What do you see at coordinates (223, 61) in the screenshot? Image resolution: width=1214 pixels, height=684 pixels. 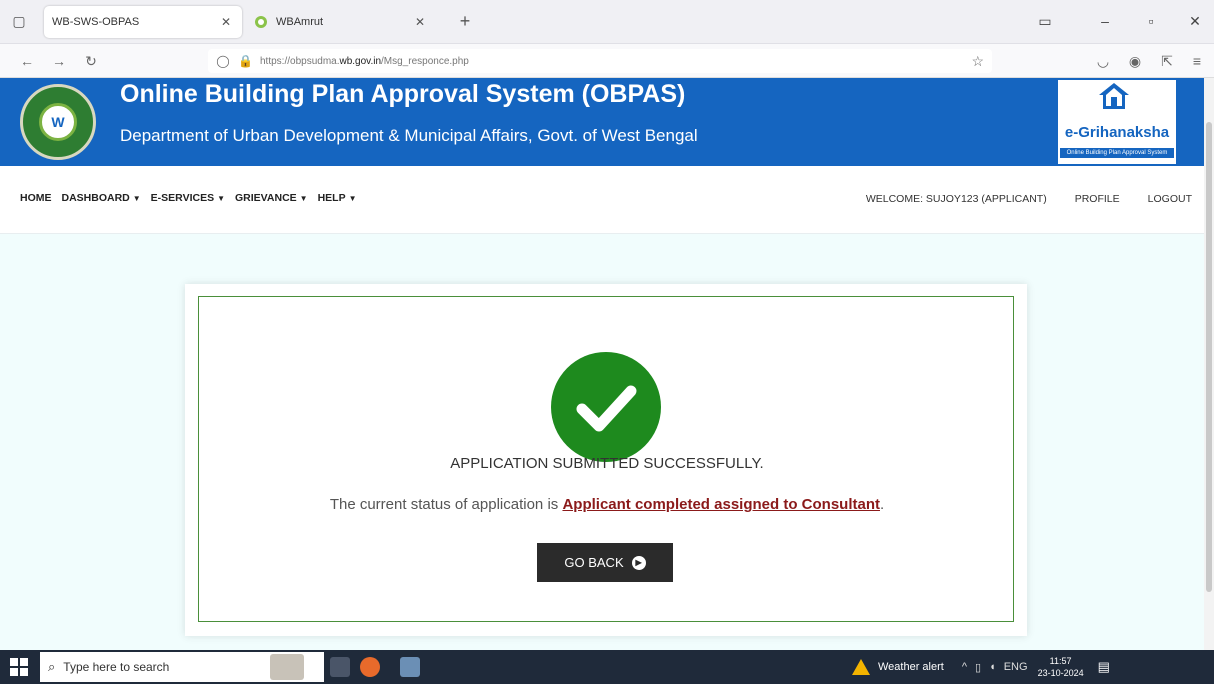 I see `shield-icon: ◯` at bounding box center [223, 61].